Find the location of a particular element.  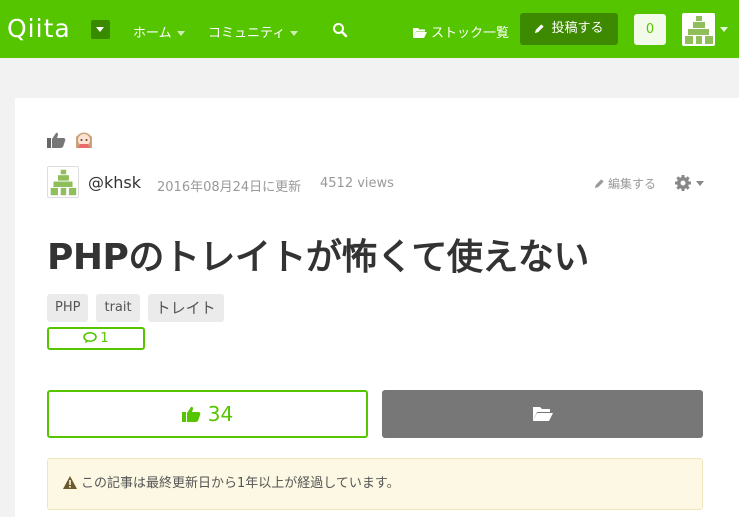

stock-list-link: ストック一覧 is located at coordinates (461, 31).